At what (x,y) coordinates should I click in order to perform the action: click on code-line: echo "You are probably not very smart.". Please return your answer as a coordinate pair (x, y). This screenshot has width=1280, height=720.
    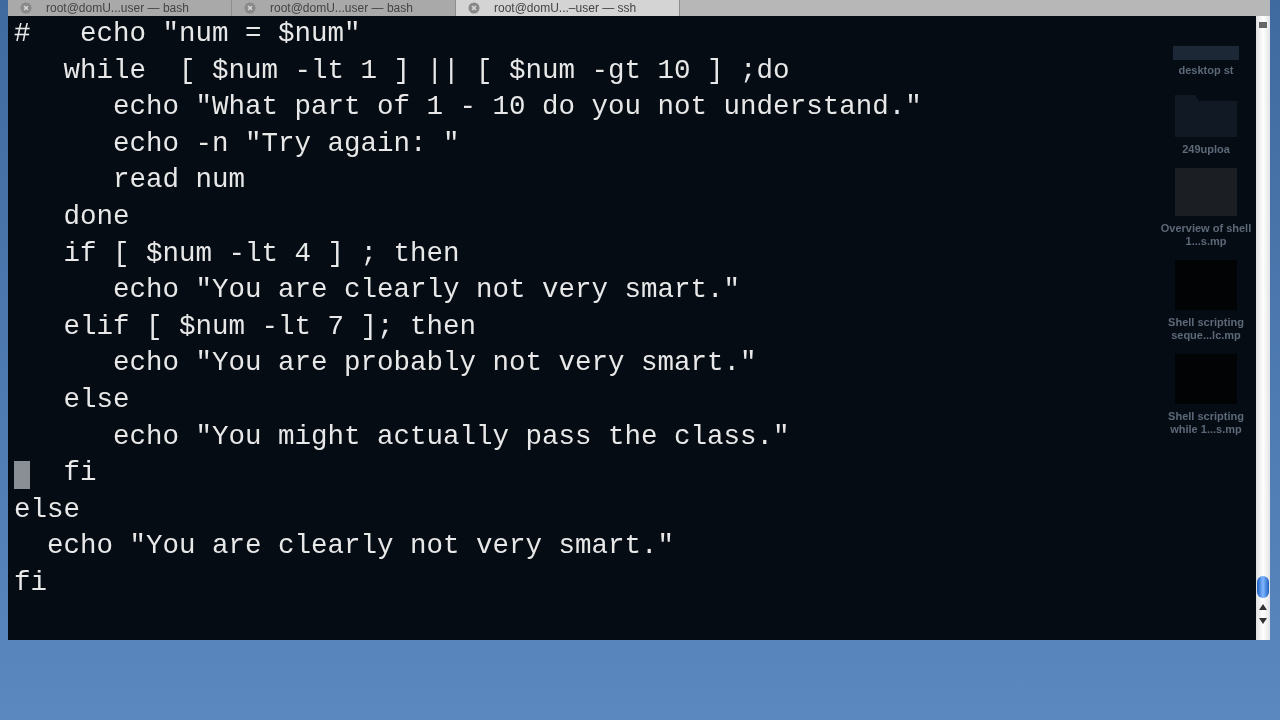
    Looking at the image, I should click on (434, 363).